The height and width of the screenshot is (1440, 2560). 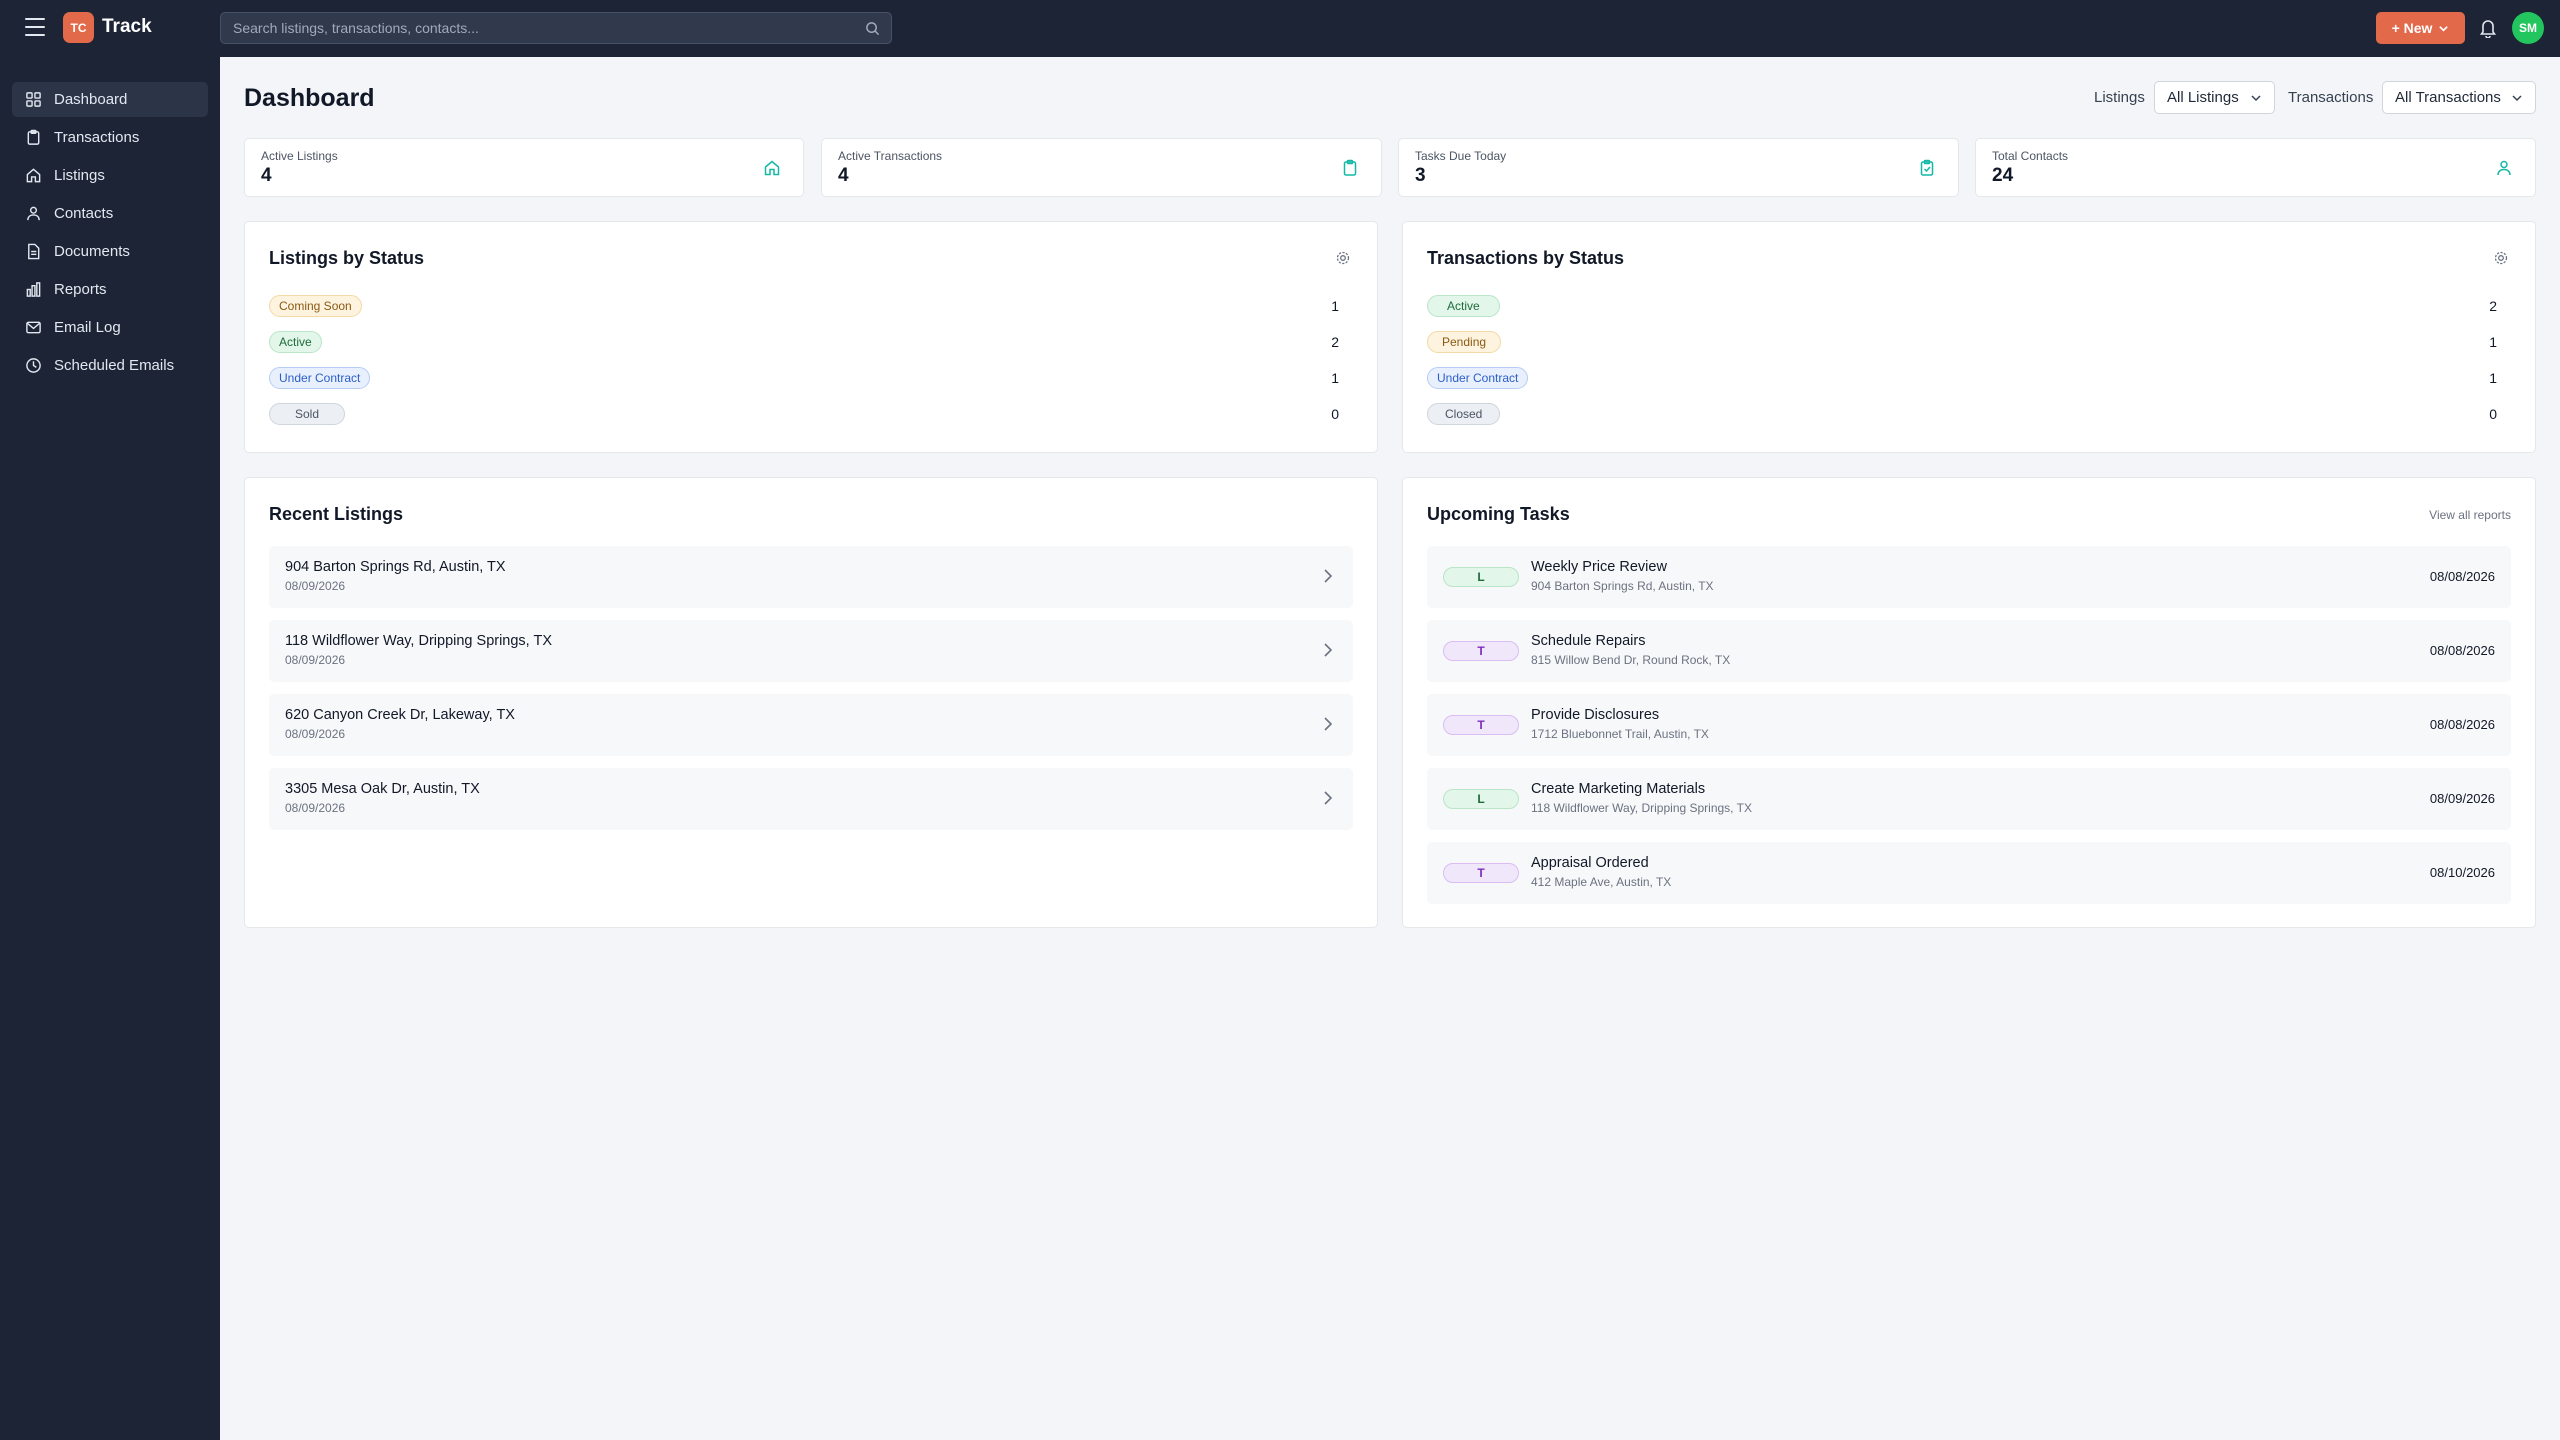 What do you see at coordinates (1622, 586) in the screenshot?
I see `task-address: 904 Barton Springs Rd, Austin, TX` at bounding box center [1622, 586].